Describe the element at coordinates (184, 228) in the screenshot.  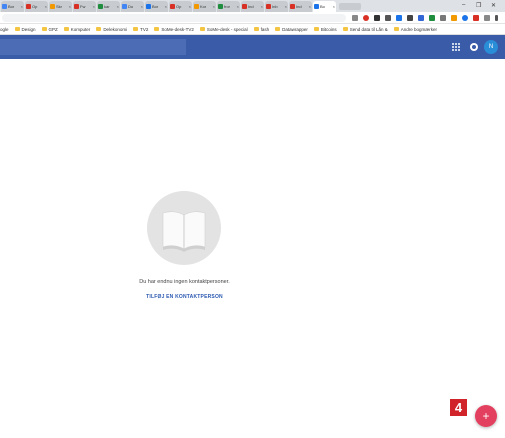
I see `empty-state-illustration` at that location.